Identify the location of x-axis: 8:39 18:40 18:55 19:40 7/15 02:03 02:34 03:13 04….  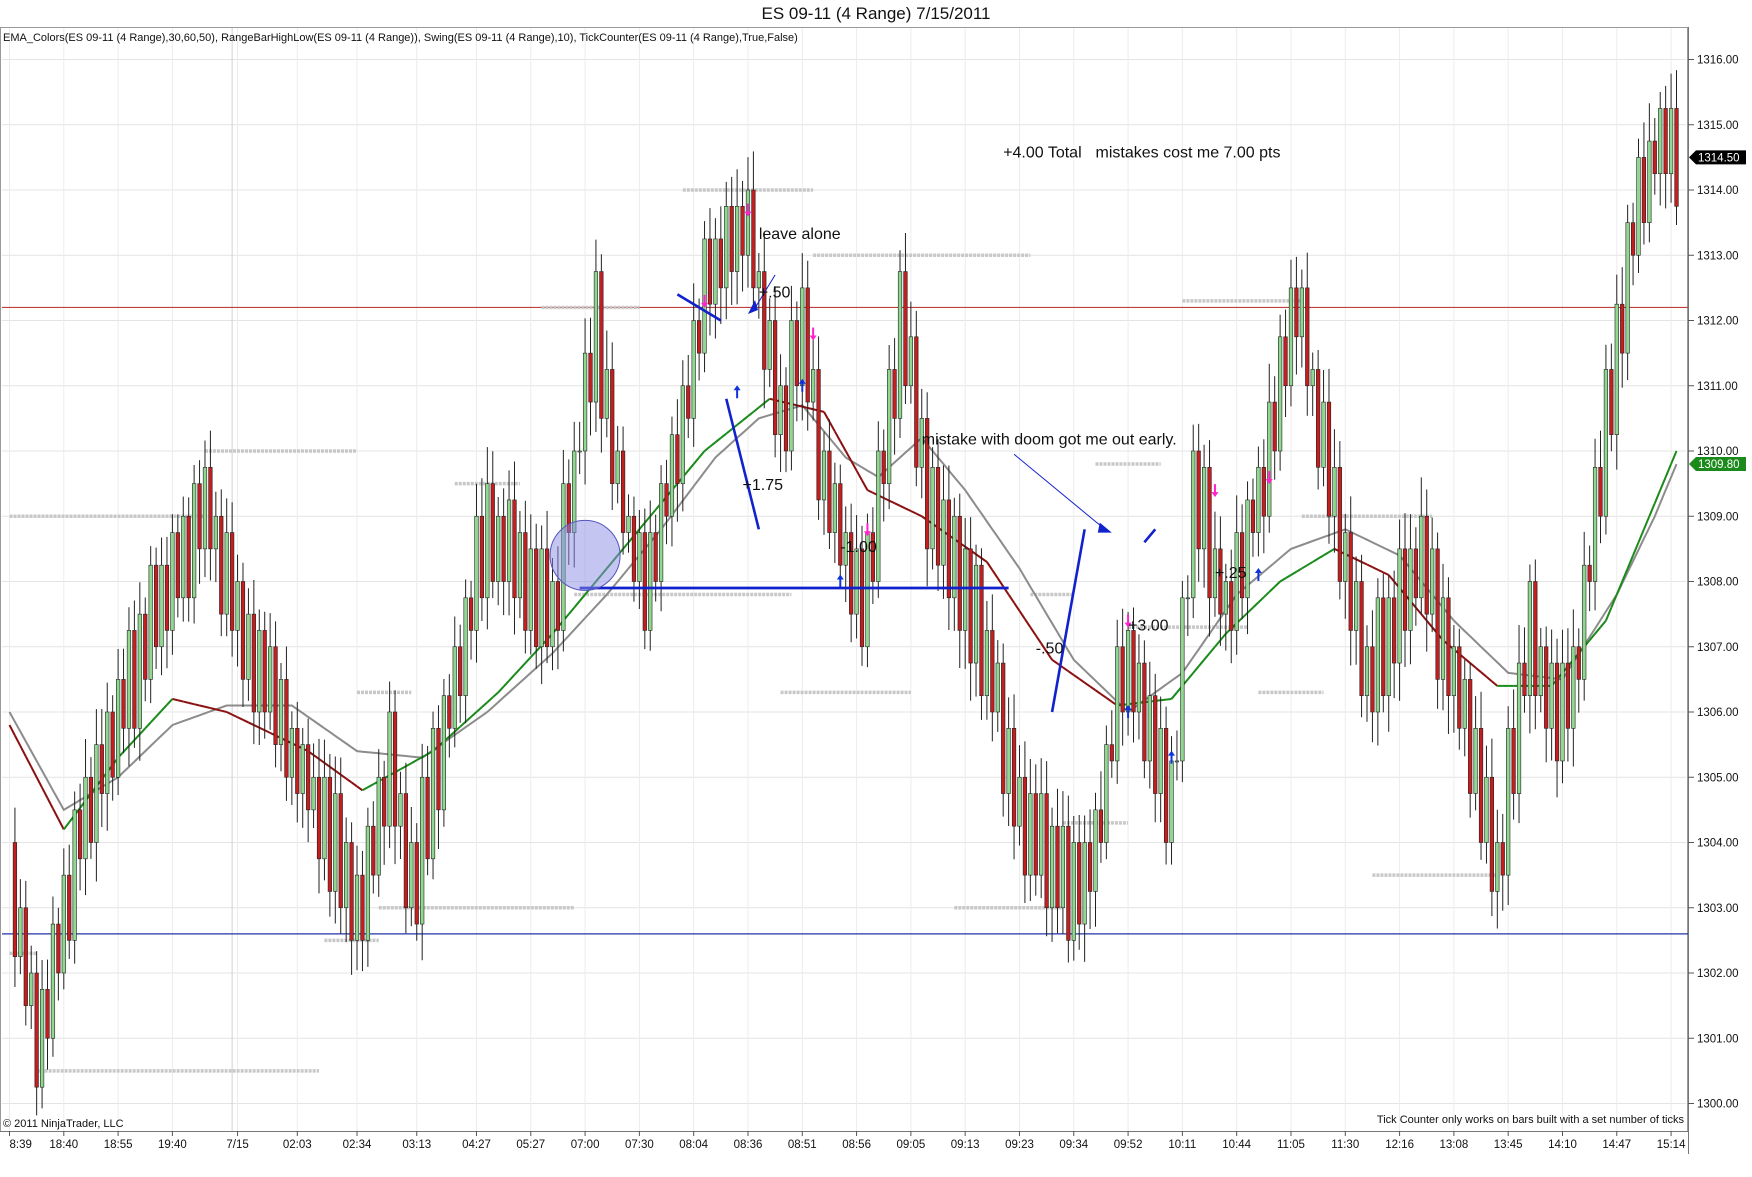
(848, 1141).